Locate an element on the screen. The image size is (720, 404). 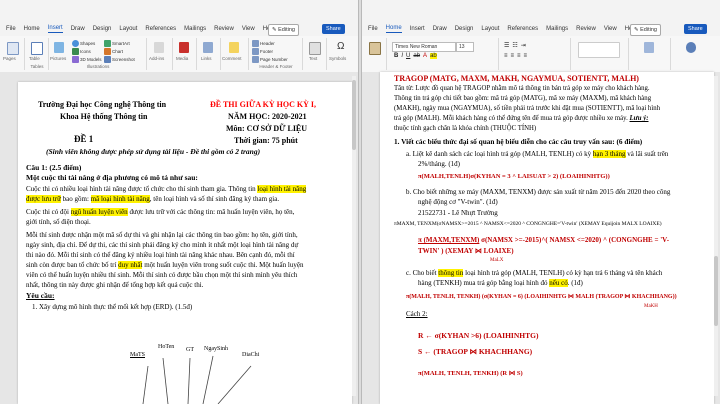
shapes-button: Shapes is located at coordinates (83, 43).